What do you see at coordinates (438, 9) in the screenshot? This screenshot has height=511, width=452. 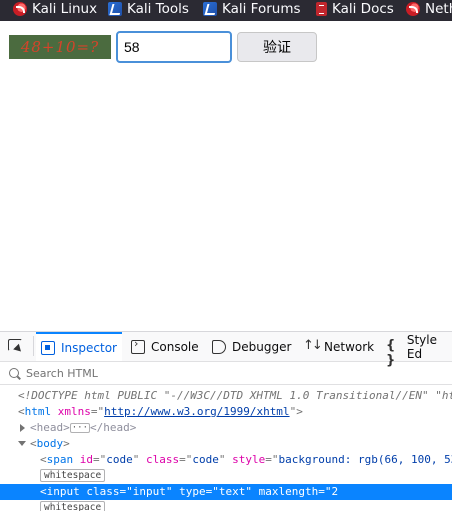 I see `bookmark-label: Neth` at bounding box center [438, 9].